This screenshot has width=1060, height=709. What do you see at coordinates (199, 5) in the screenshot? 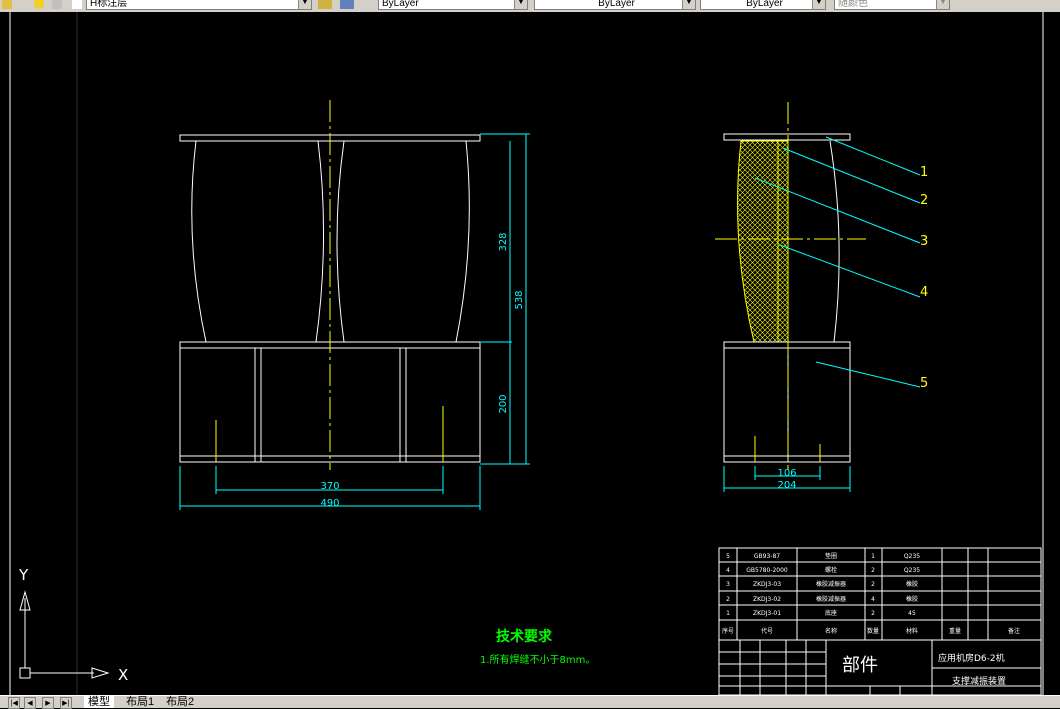
I see `layer-dropdown: H标注层 ▼` at bounding box center [199, 5].